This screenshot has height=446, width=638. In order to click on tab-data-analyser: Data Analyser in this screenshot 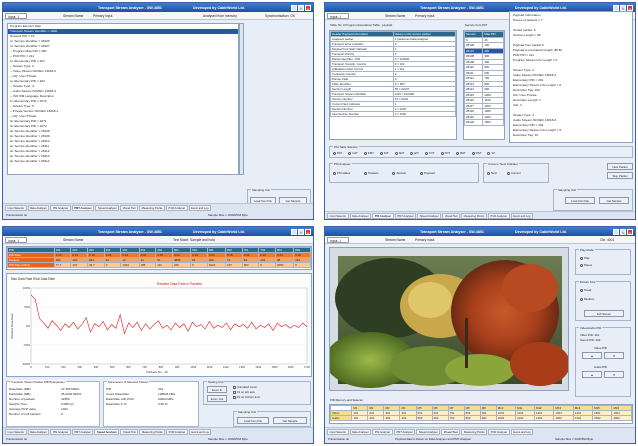, I will do `click(360, 216)`.